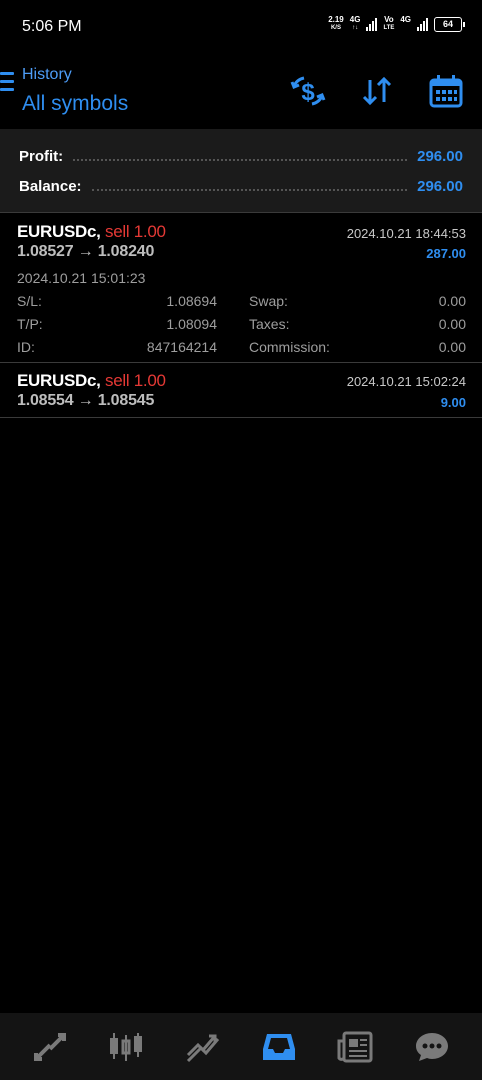  What do you see at coordinates (446, 91) in the screenshot?
I see `calendar-icon` at bounding box center [446, 91].